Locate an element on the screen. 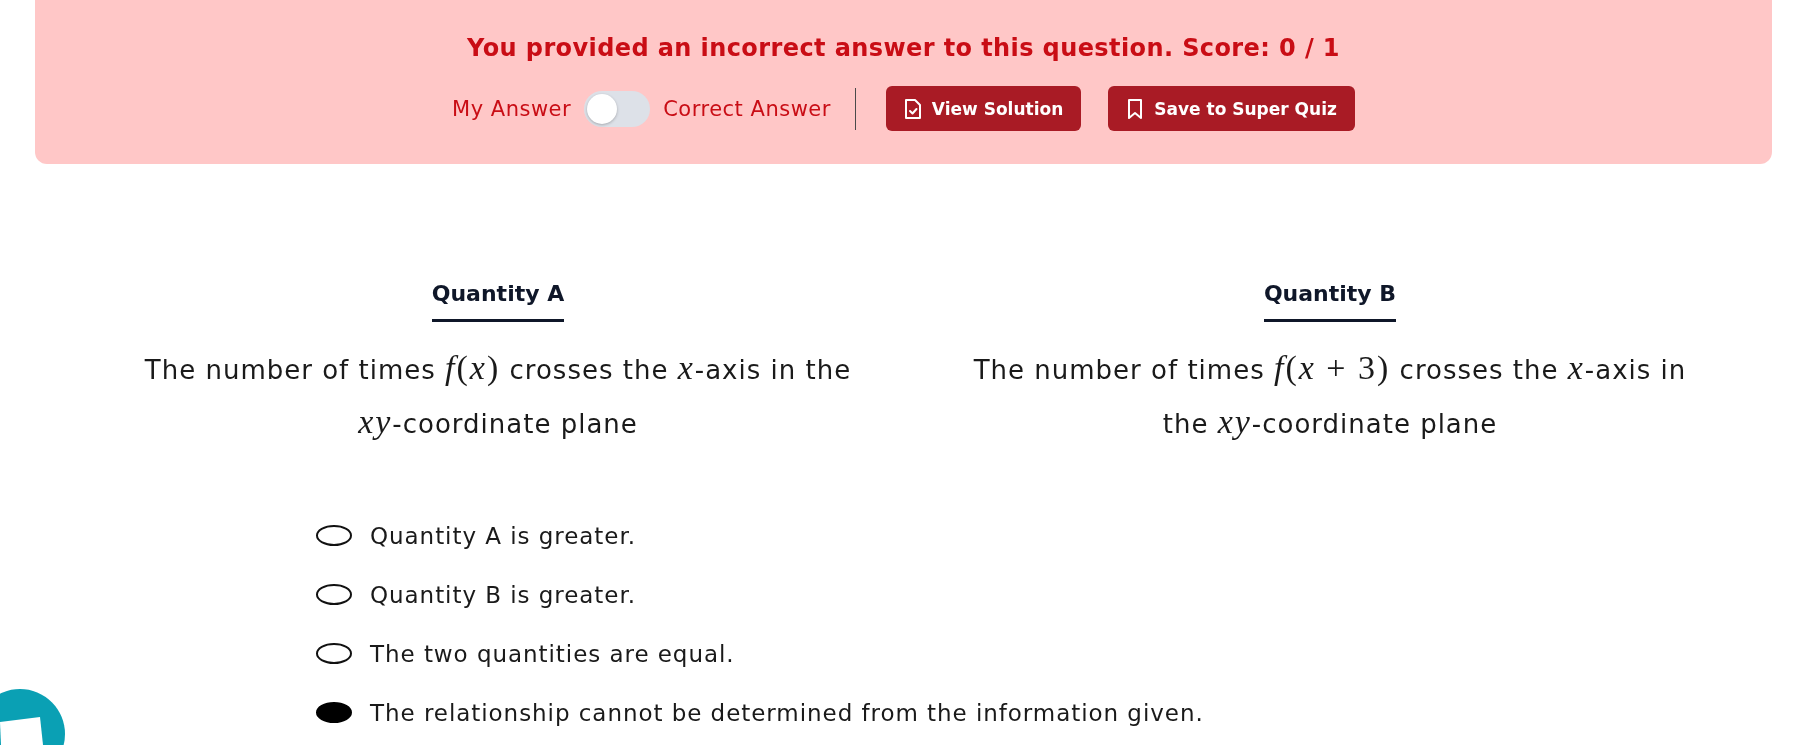 This screenshot has height=745, width=1807. answer-option: The relationship cannot be determined from the information given. is located at coordinates (787, 712).